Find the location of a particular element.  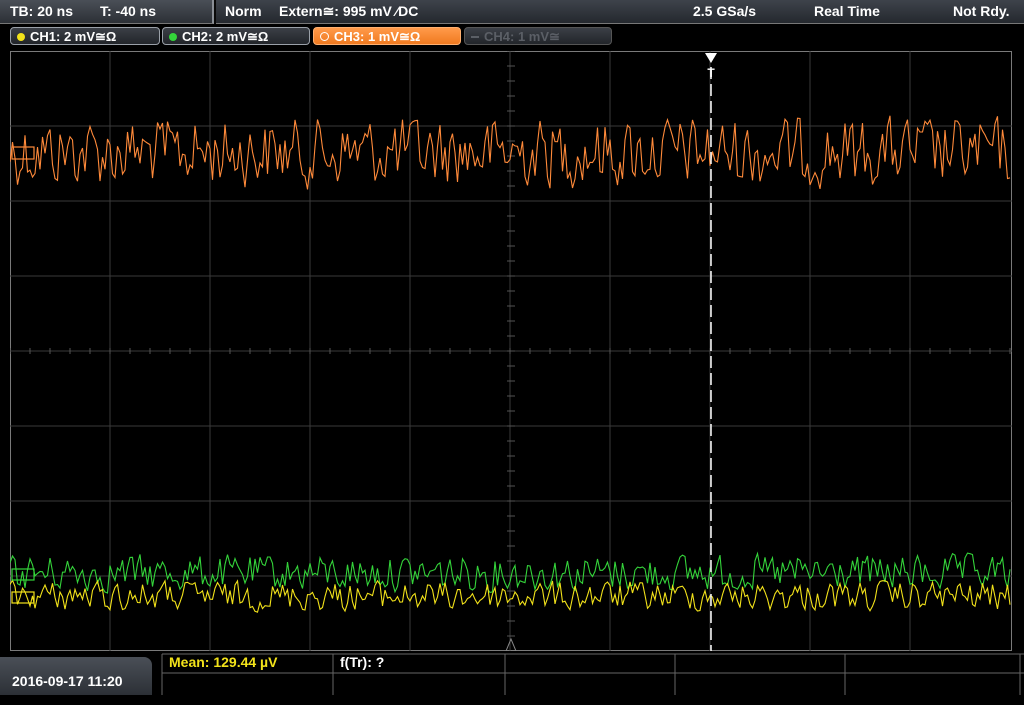

time-reference-icon is located at coordinates (511, 644).